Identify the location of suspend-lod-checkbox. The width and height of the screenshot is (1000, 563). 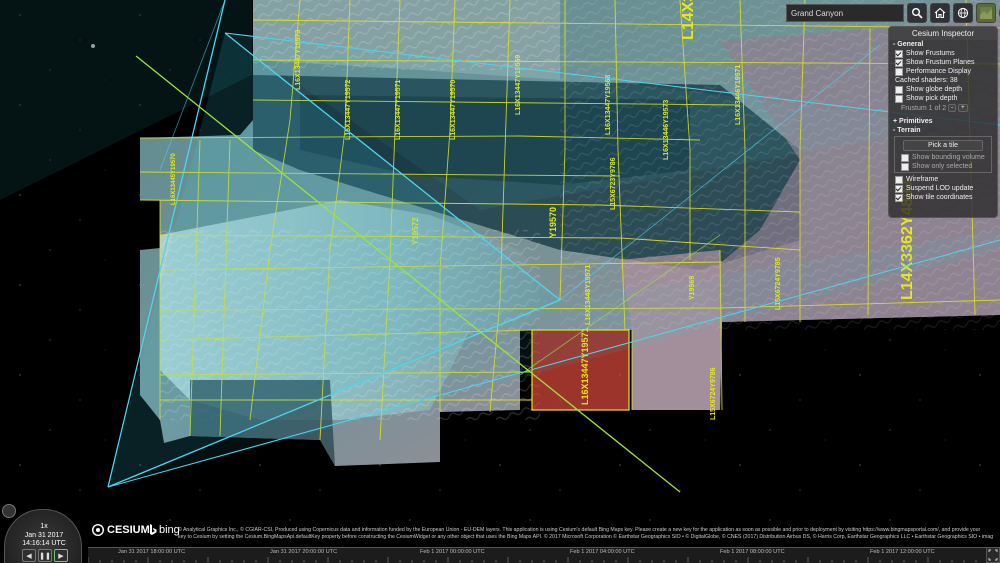
(899, 188).